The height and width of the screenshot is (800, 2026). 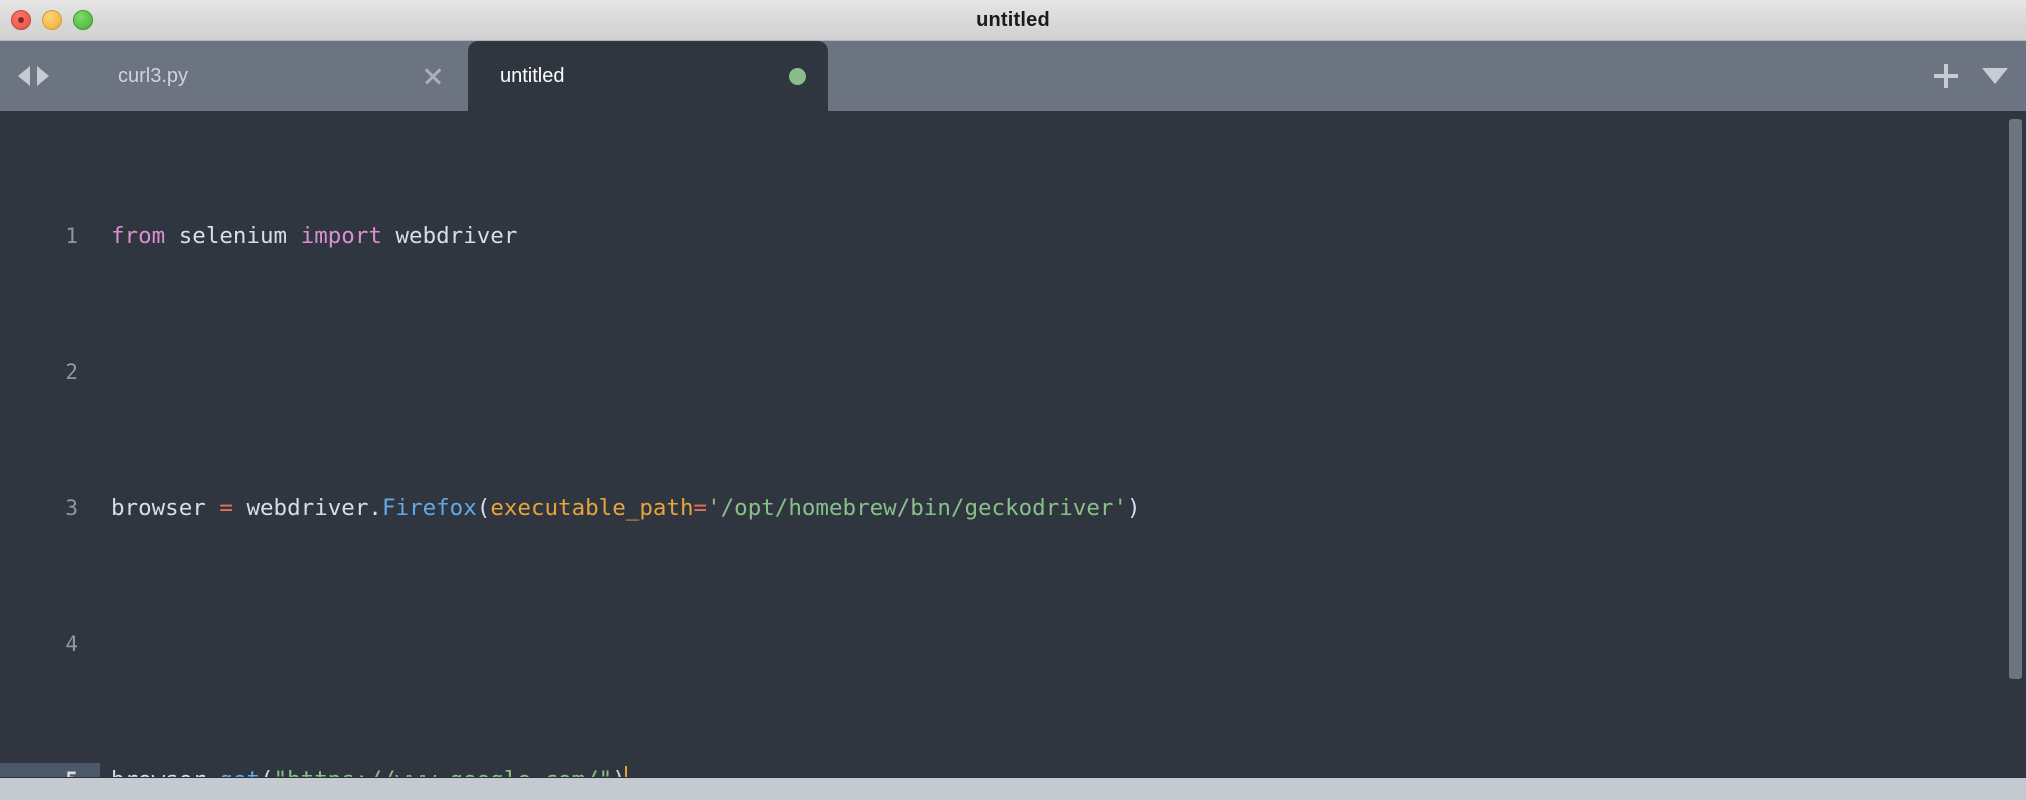 I want to click on vertical-scrollbar, so click(x=2015, y=444).